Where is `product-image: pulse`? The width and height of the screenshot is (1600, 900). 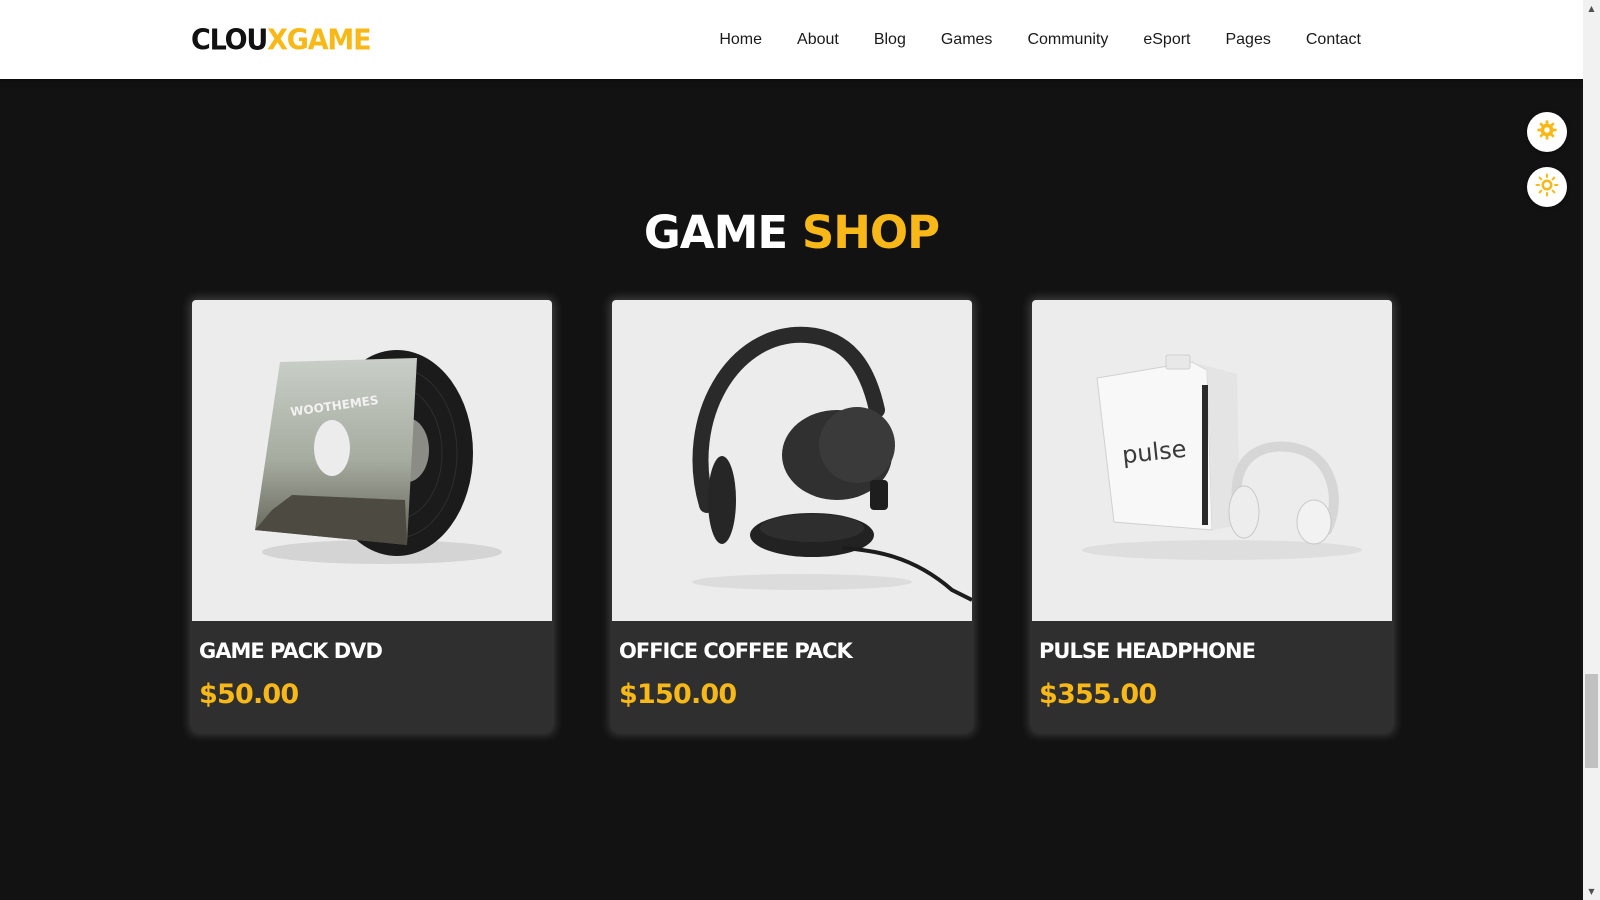
product-image: pulse is located at coordinates (1212, 460).